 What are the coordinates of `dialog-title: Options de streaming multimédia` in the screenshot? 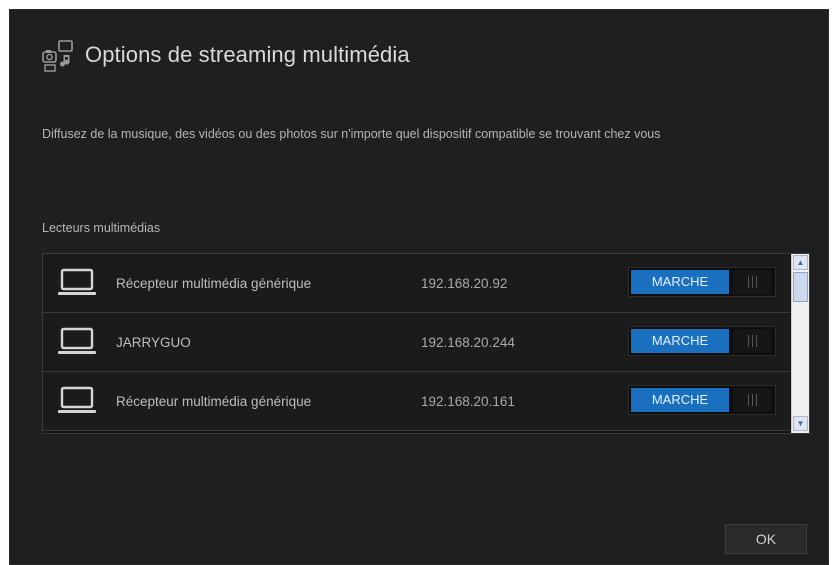 It's located at (247, 54).